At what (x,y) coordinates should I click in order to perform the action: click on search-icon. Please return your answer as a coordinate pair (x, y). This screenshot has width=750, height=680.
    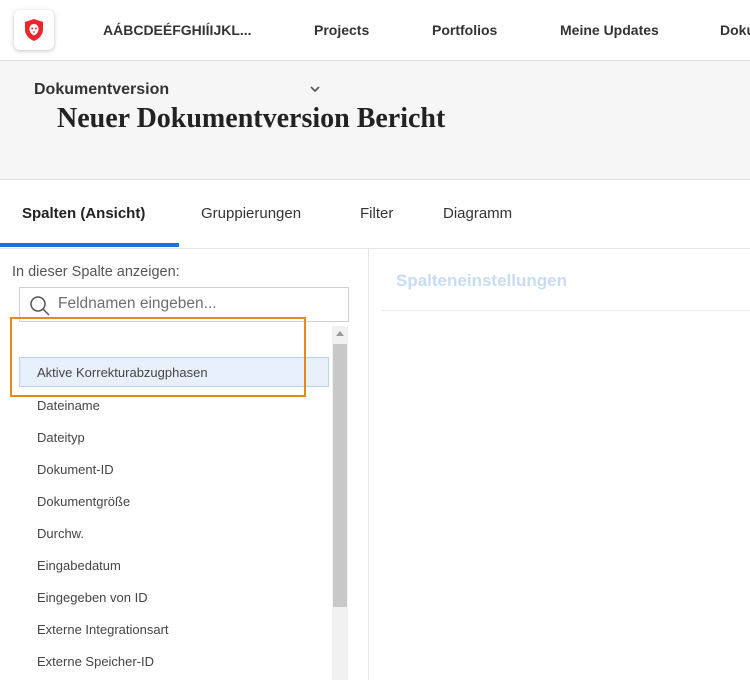
    Looking at the image, I should click on (40, 306).